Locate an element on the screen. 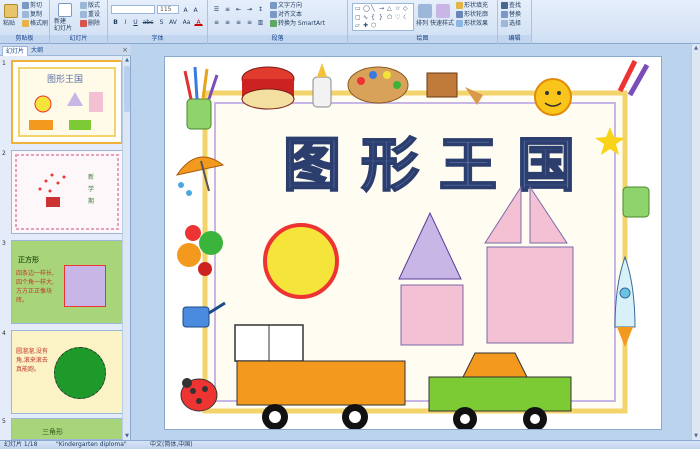  replace-button: 替换 is located at coordinates (511, 15).